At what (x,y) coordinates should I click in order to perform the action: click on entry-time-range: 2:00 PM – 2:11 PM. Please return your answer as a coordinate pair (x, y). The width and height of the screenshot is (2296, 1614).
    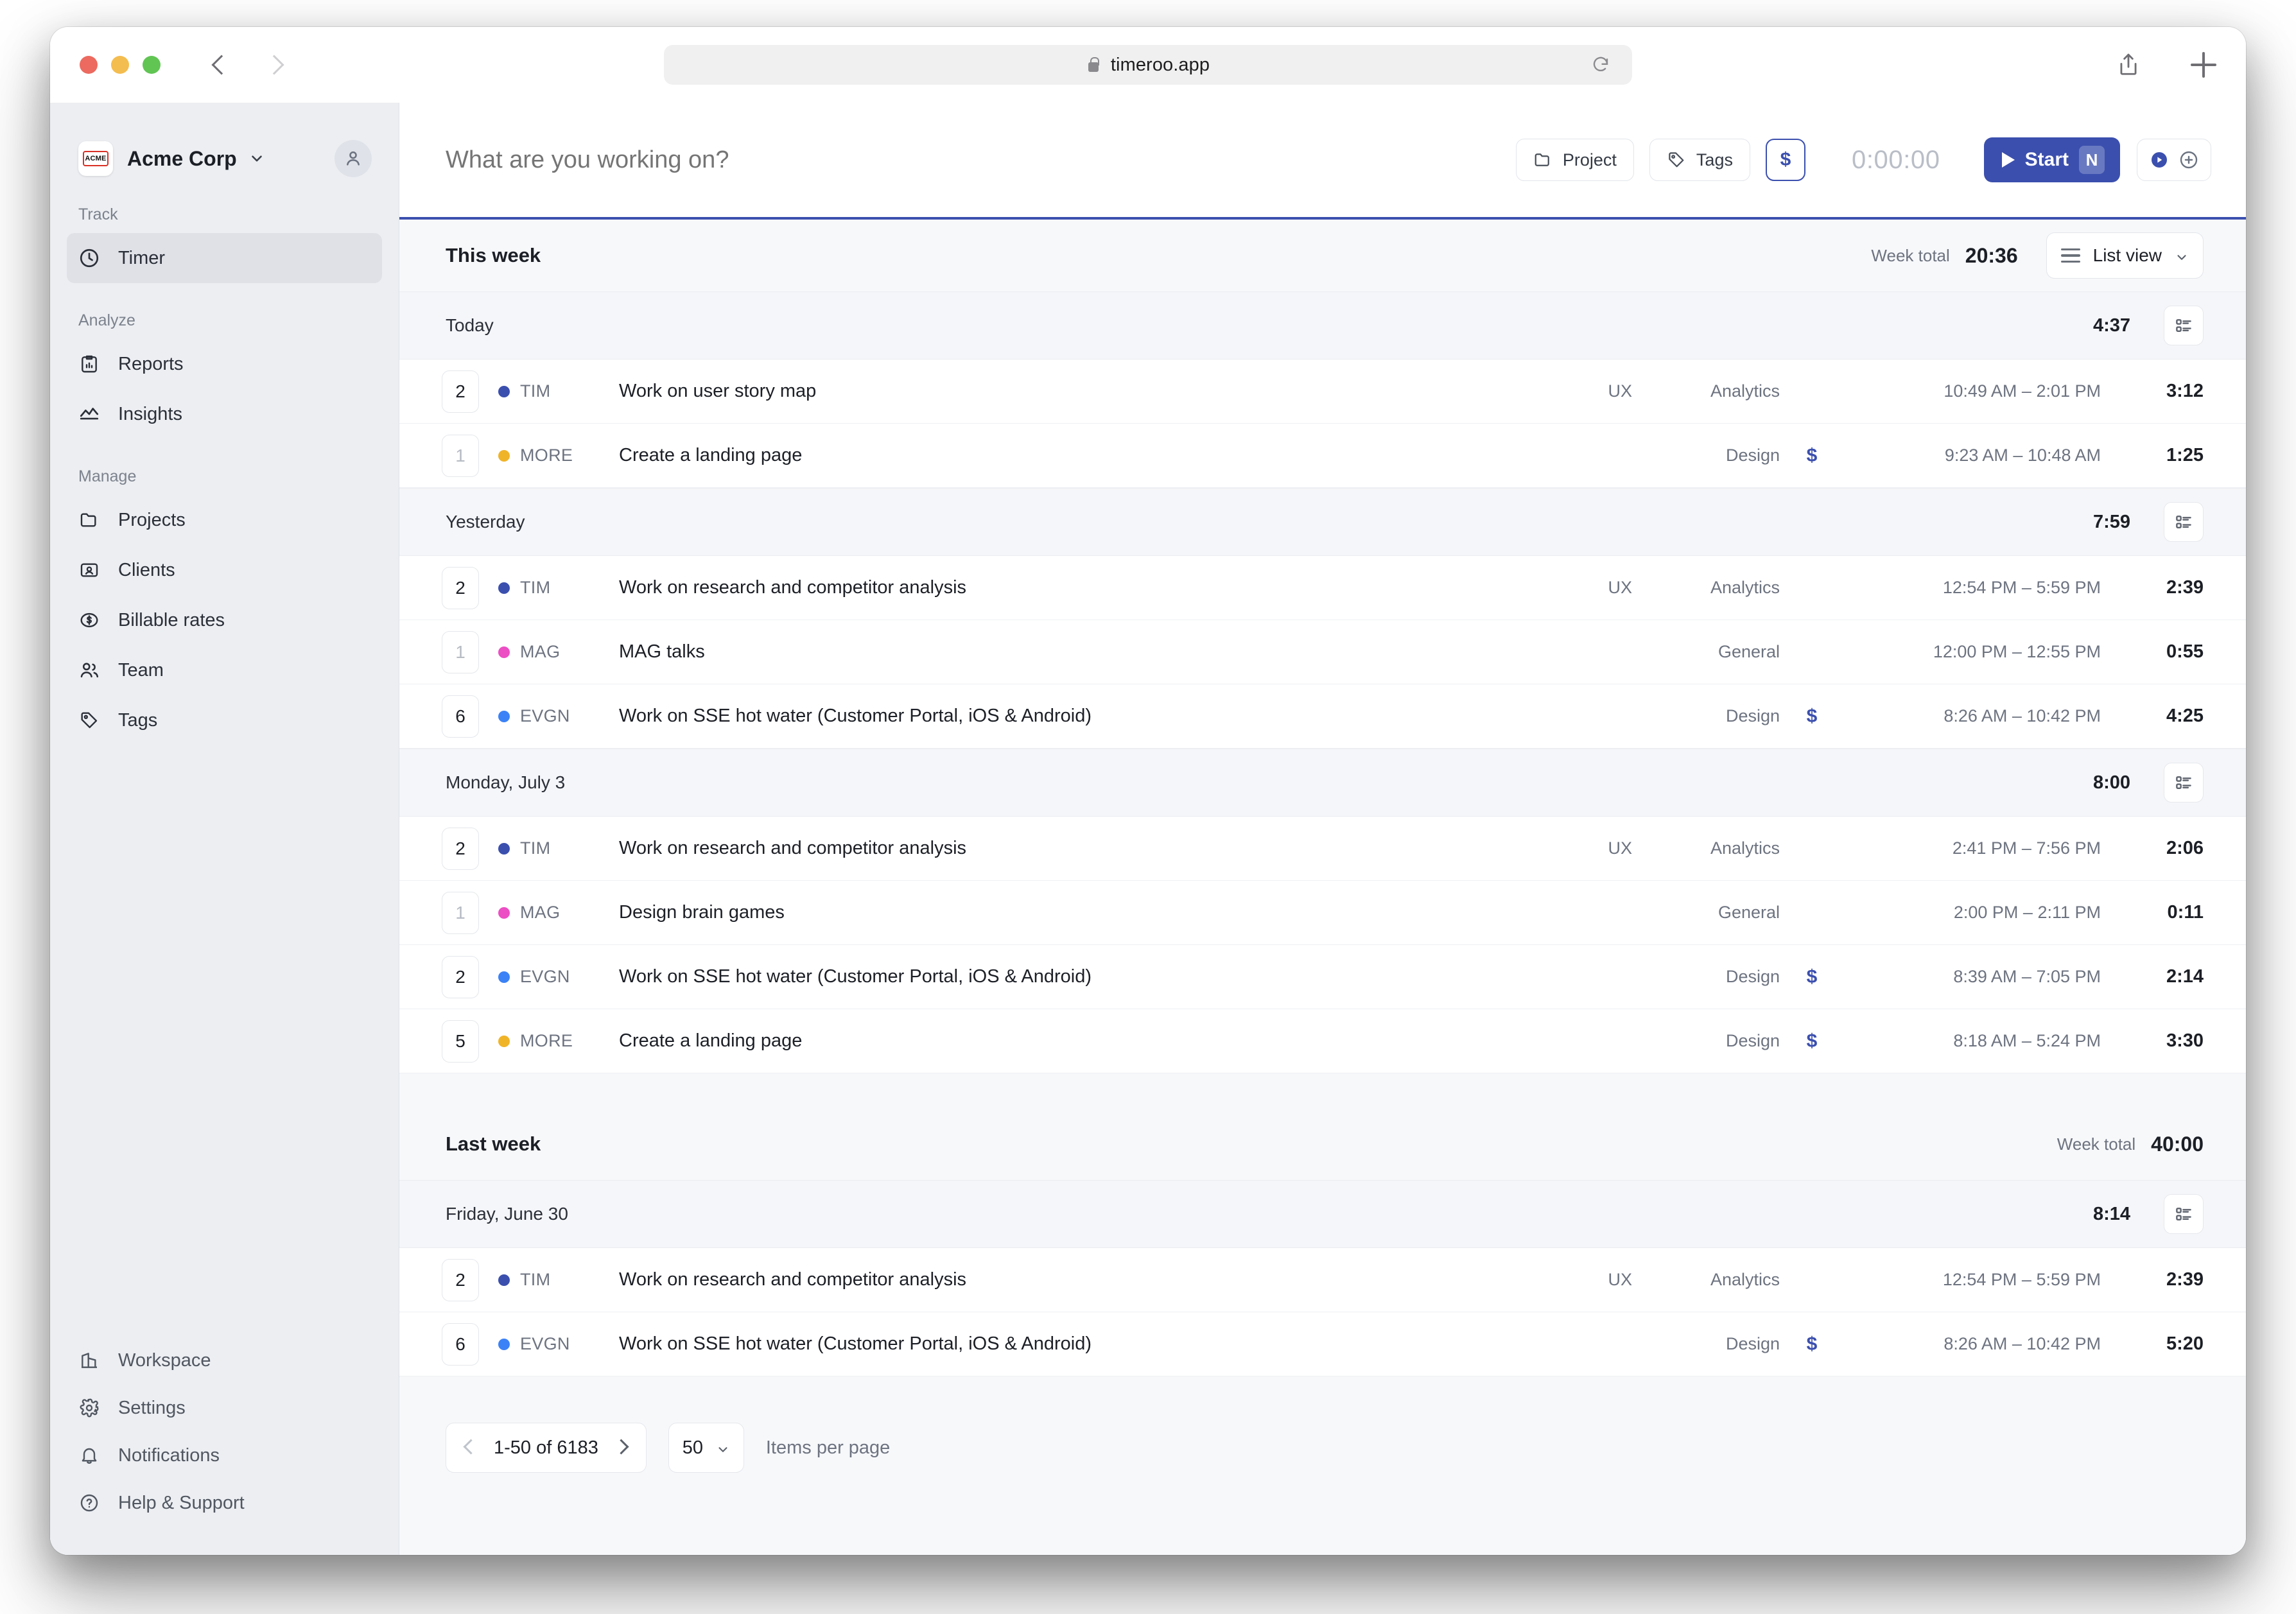
    Looking at the image, I should click on (1973, 913).